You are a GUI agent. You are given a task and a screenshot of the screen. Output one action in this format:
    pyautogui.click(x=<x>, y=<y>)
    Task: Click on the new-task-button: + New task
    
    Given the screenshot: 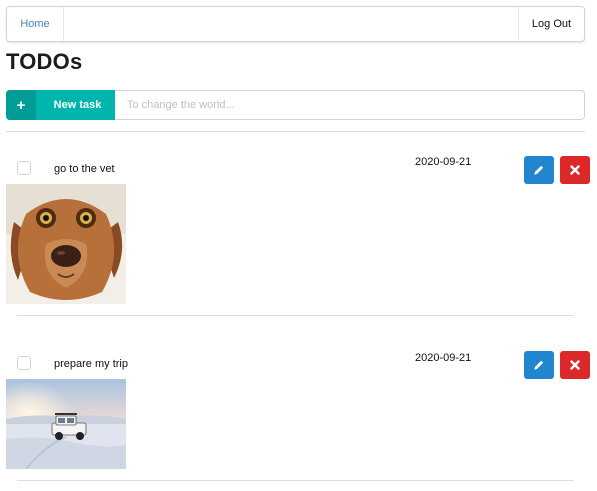 What is the action you would take?
    pyautogui.click(x=60, y=105)
    